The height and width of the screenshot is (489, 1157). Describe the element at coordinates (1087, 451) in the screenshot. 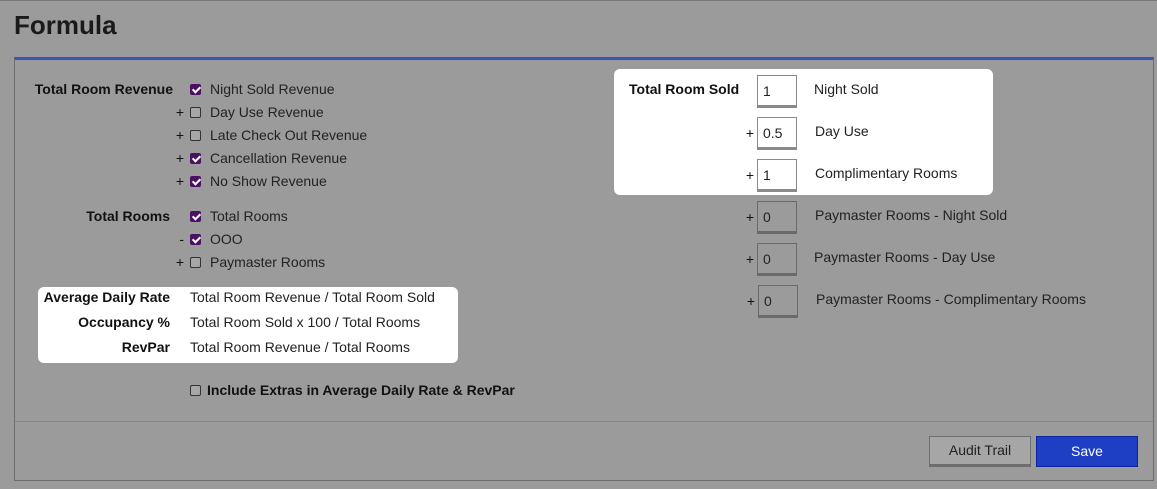

I see `save-button: Save` at that location.